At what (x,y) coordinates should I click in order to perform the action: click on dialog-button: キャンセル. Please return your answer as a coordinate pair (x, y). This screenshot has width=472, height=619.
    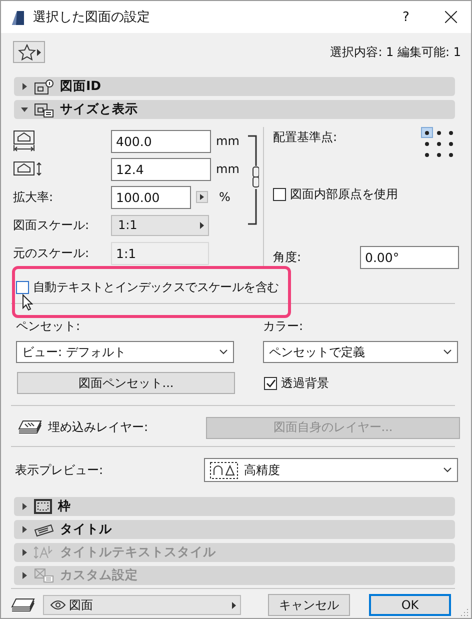
    Looking at the image, I should click on (309, 605).